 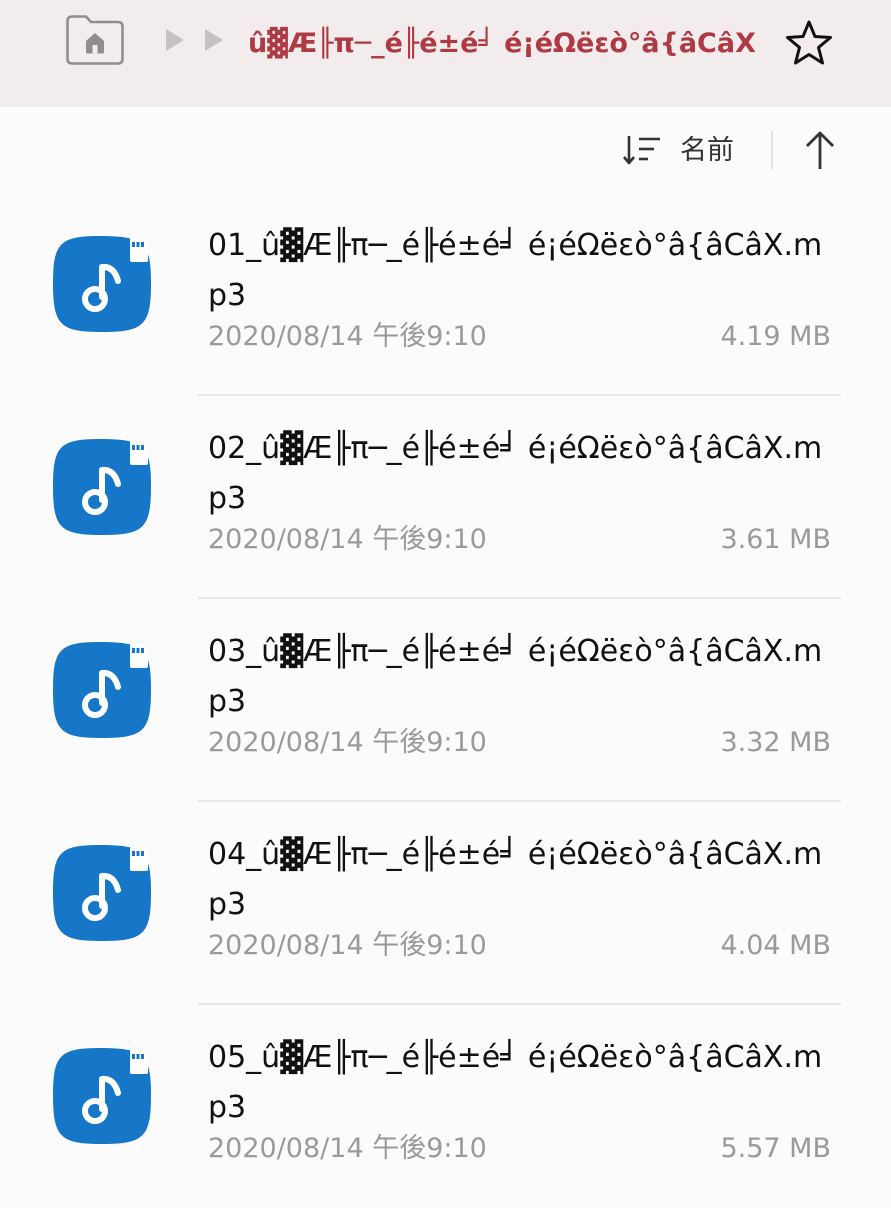 I want to click on arrow-up-icon, so click(x=820, y=150).